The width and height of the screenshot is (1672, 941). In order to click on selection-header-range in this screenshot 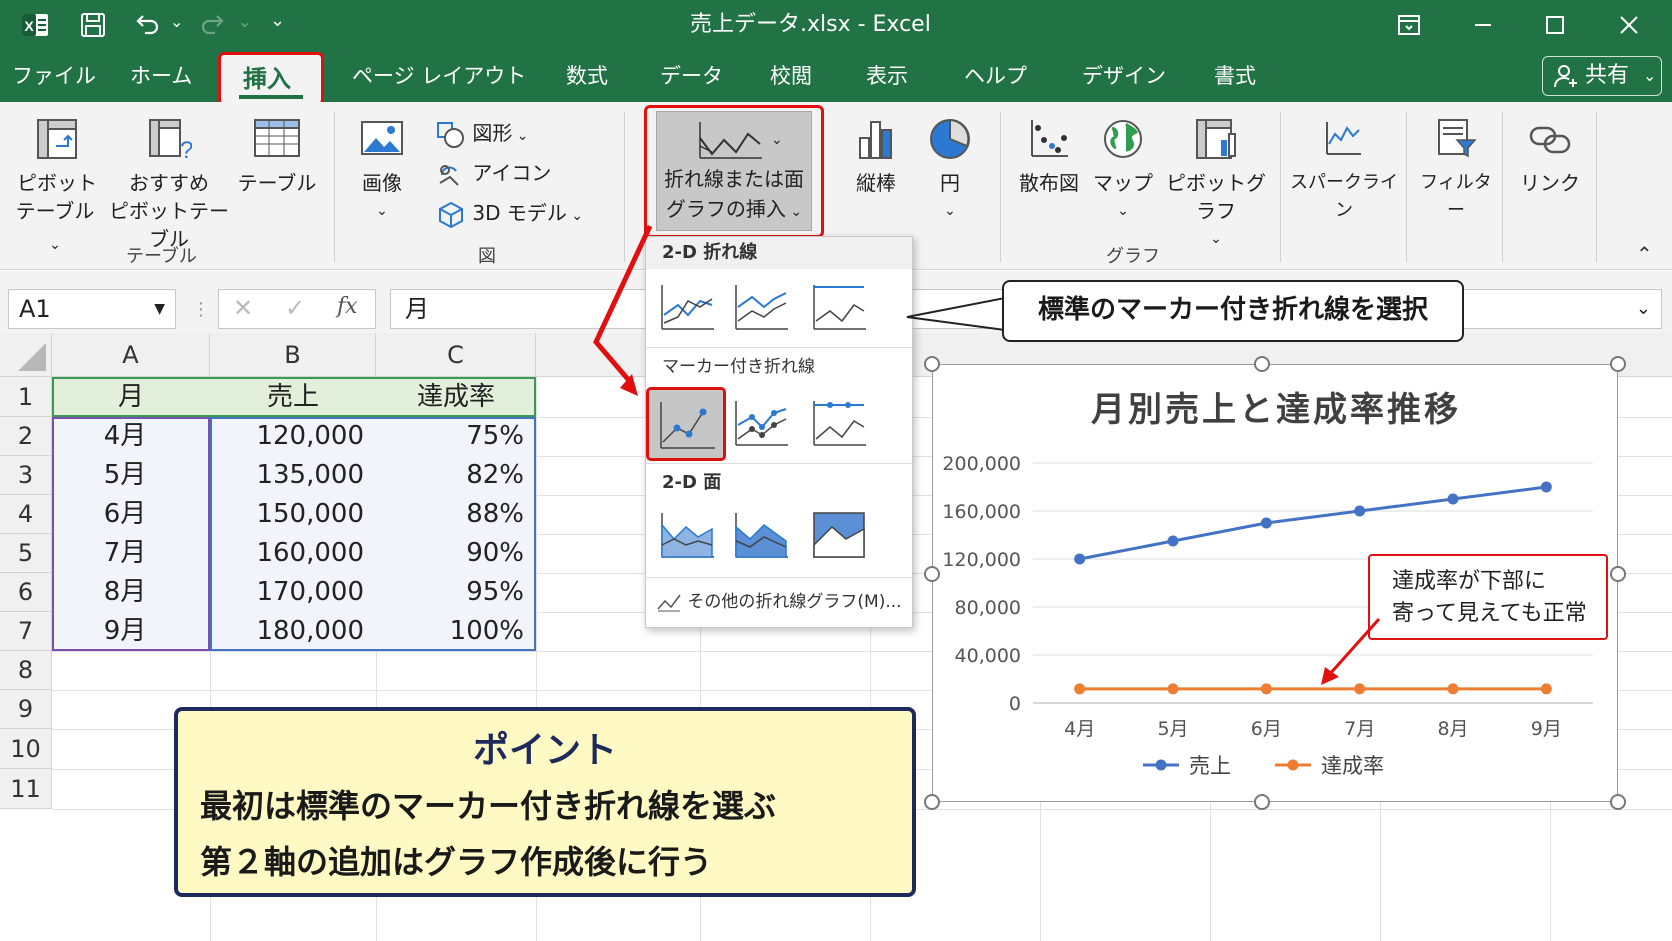, I will do `click(294, 397)`.